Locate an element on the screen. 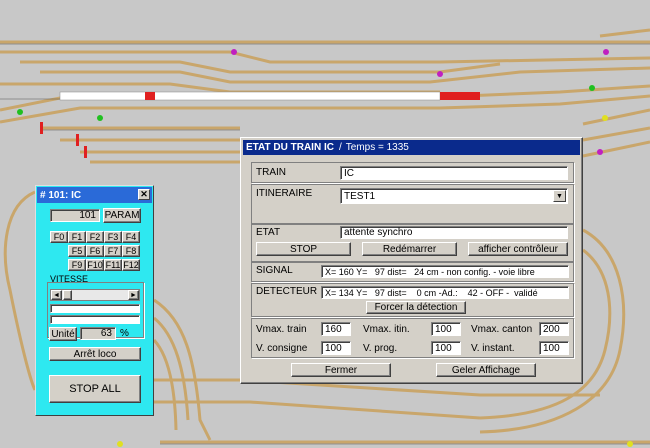  vmax-canton-value: 200 is located at coordinates (551, 329).